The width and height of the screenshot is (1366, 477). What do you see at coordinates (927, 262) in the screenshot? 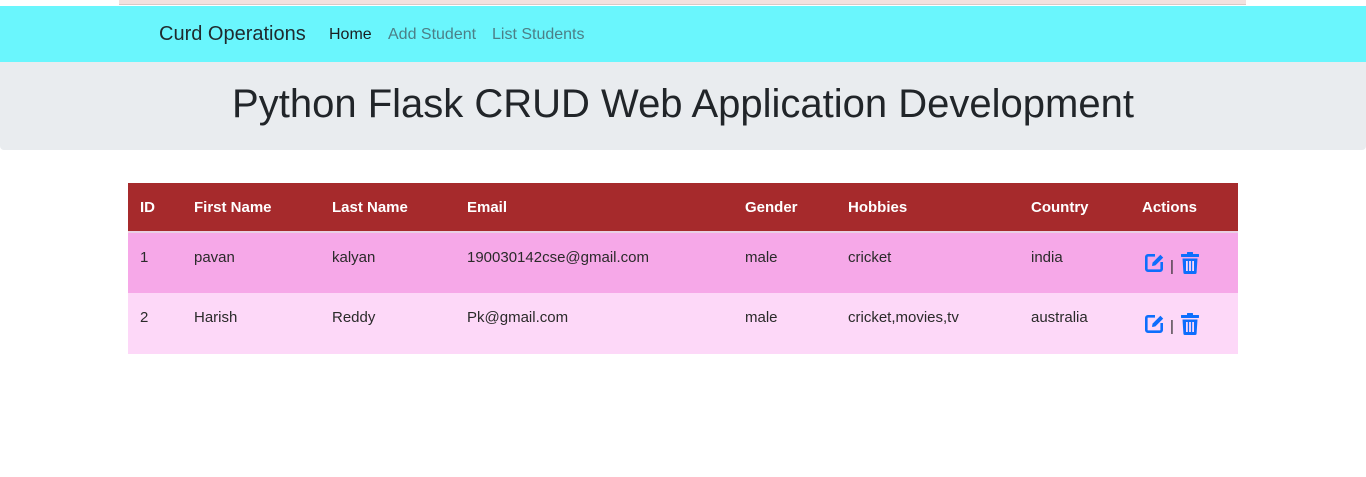
I see `cell-hobbies: cricket` at bounding box center [927, 262].